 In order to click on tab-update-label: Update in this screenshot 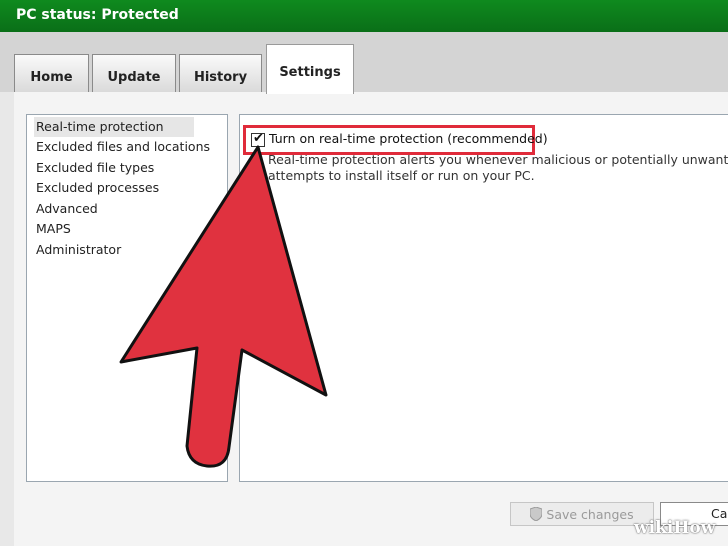, I will do `click(134, 77)`.